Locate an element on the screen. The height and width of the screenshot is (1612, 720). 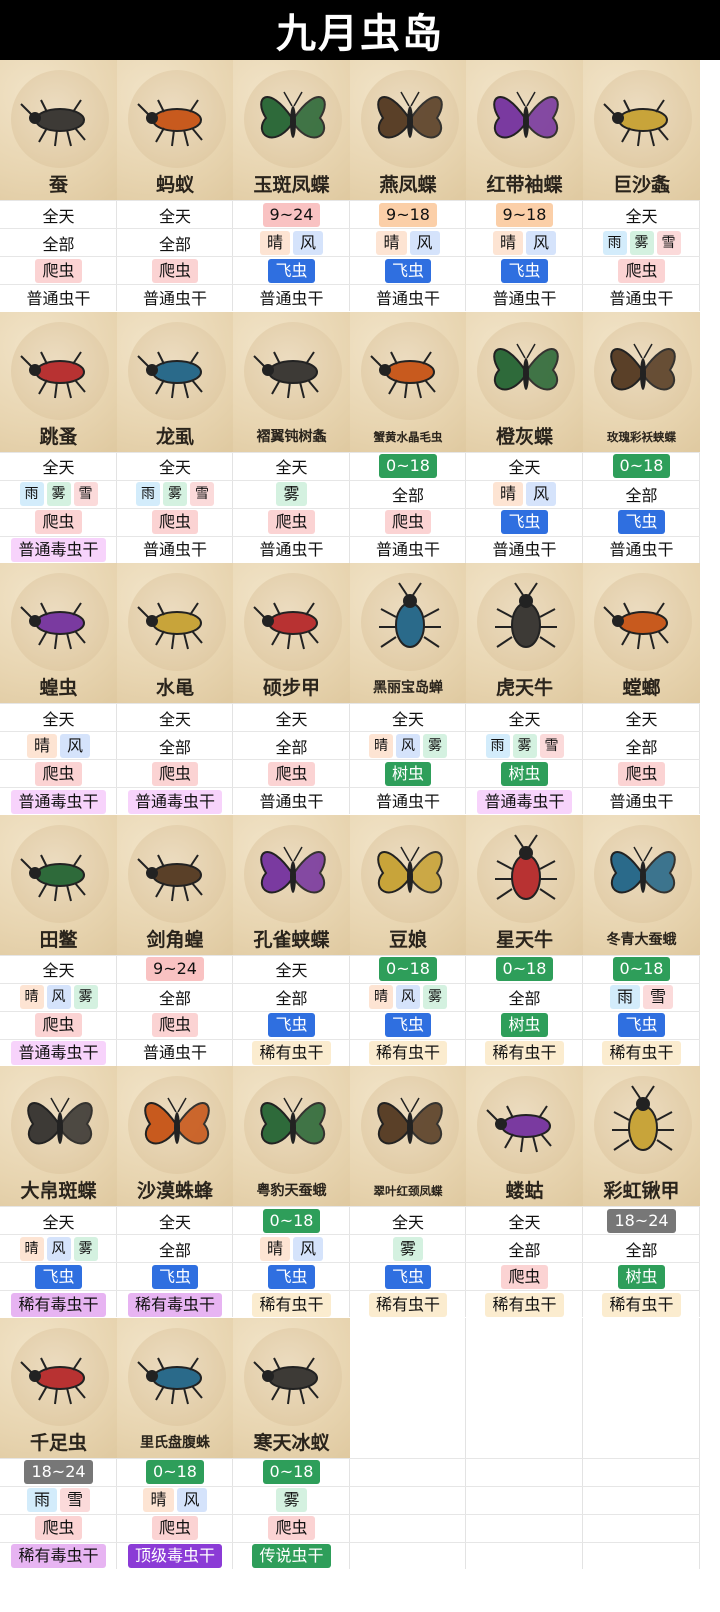
bug-card: 巨沙螽 全天雨雾雪爬虫 普通虫干 is located at coordinates (641, 185).